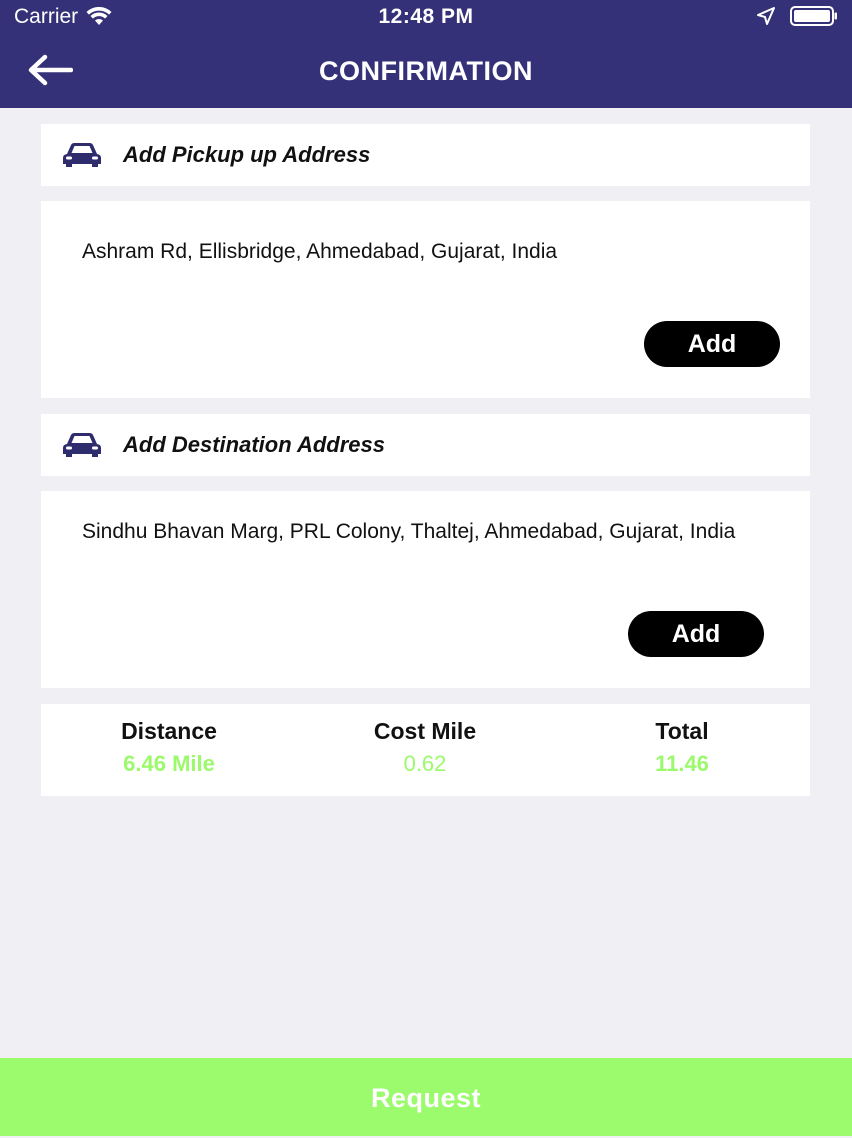 This screenshot has height=1138, width=852. I want to click on status-bar: Carrier 12:48 PM, so click(426, 17).